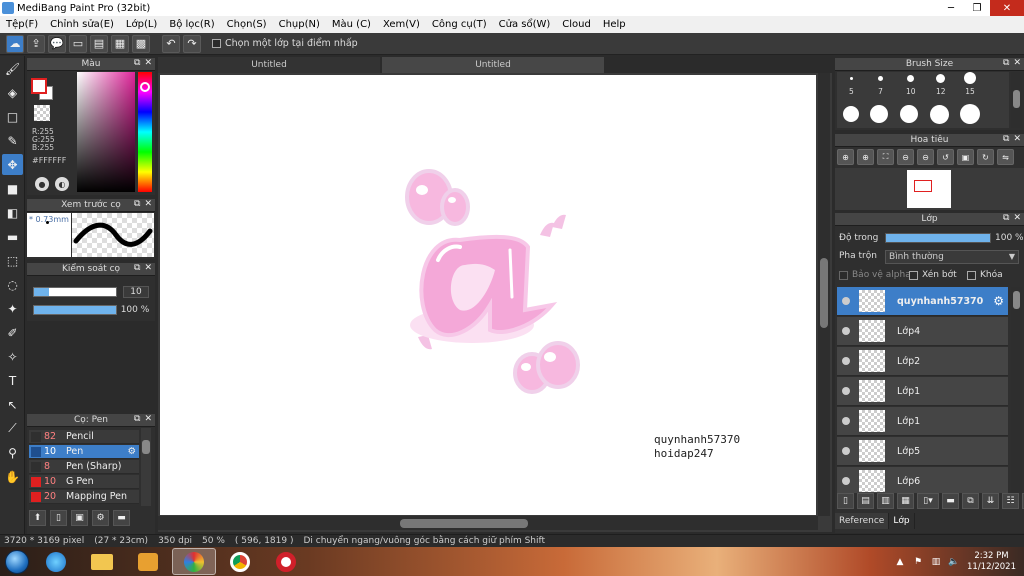 The height and width of the screenshot is (576, 1024). I want to click on select-layer-checkbox, so click(216, 43).